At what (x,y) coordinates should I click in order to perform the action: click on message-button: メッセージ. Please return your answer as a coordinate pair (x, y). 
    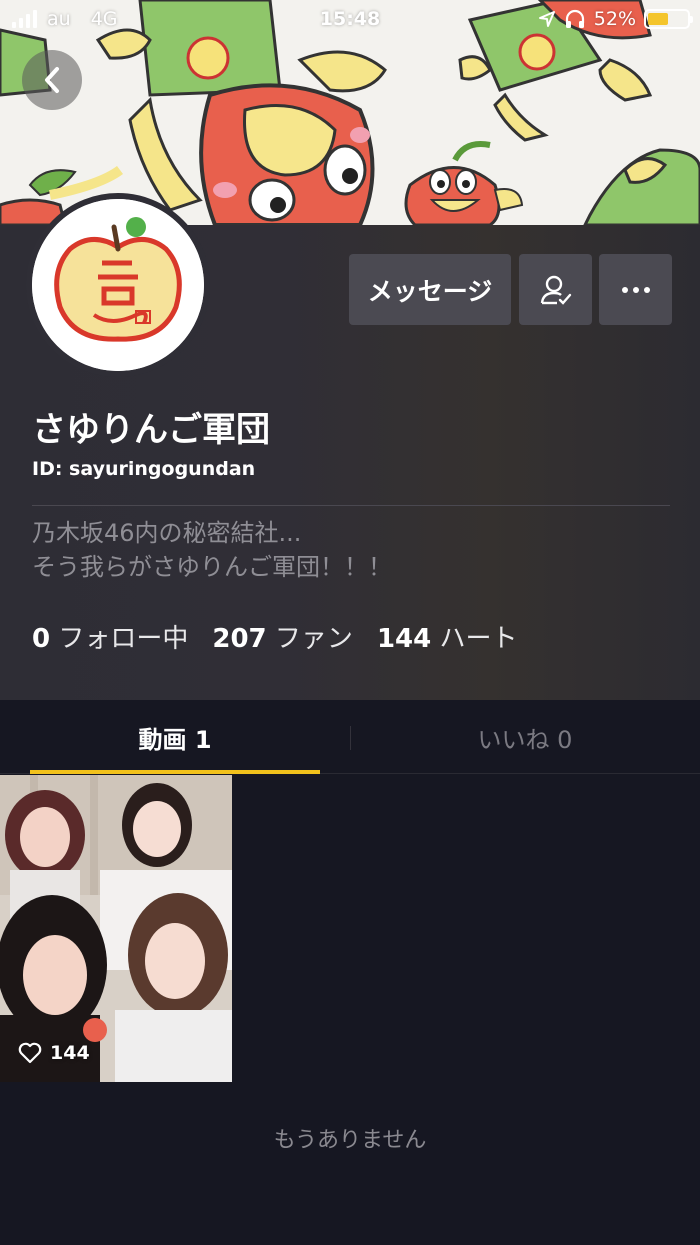
    Looking at the image, I should click on (430, 289).